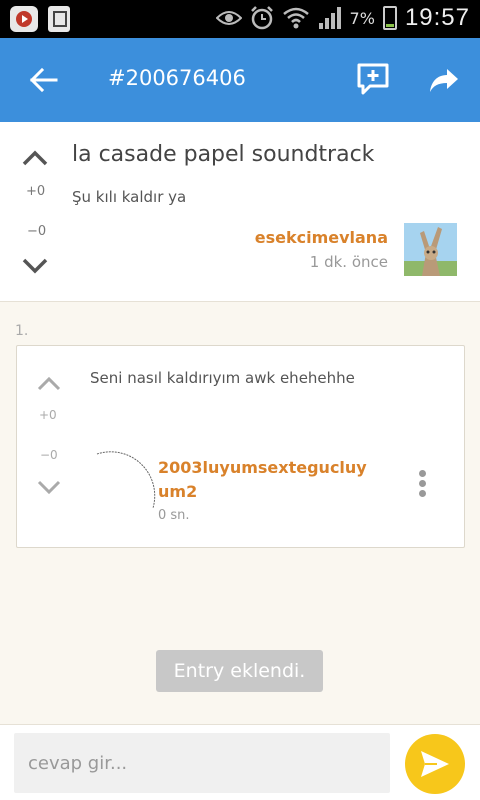  What do you see at coordinates (348, 262) in the screenshot?
I see `topic-time: 1 dk. önce` at bounding box center [348, 262].